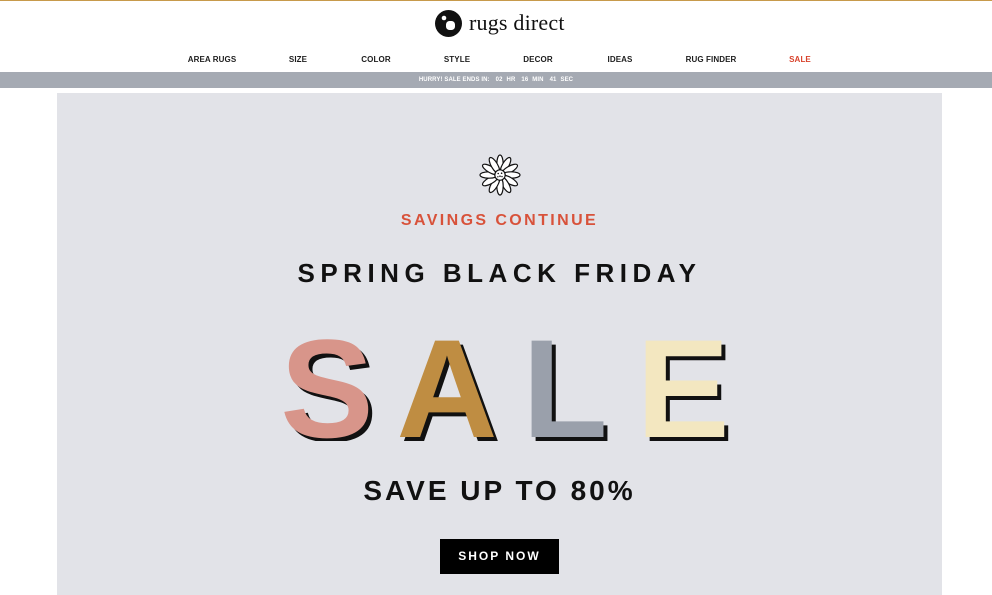  Describe the element at coordinates (682, 381) in the screenshot. I see `sale-letter-e: E` at that location.